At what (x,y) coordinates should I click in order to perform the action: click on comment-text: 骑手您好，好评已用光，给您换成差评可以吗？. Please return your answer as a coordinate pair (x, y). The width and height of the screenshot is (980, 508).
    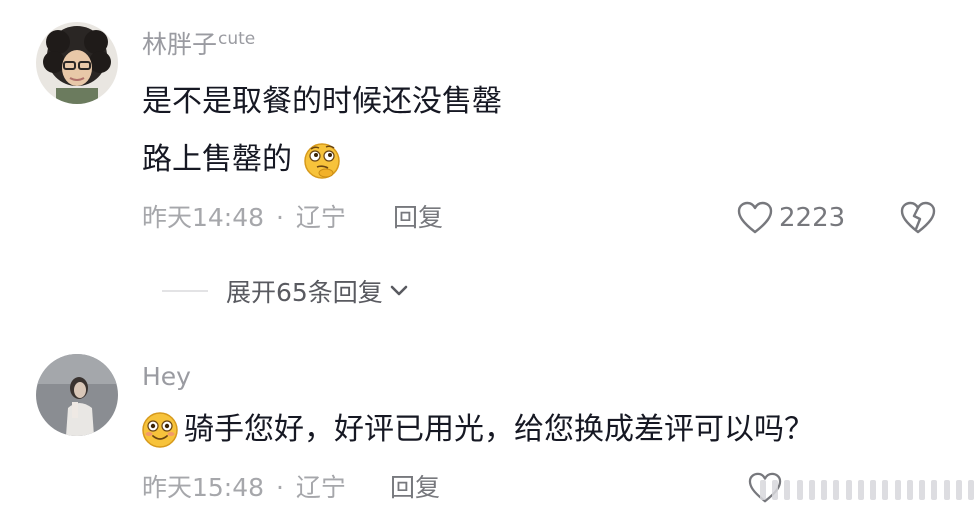
    Looking at the image, I should click on (499, 429).